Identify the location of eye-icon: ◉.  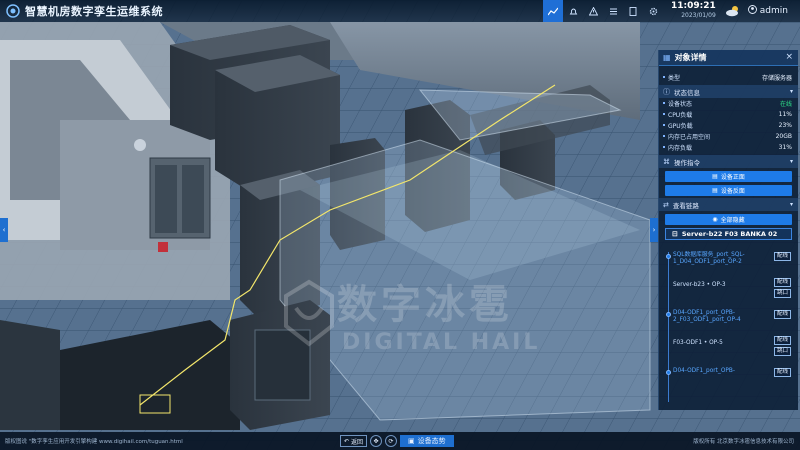
(715, 219).